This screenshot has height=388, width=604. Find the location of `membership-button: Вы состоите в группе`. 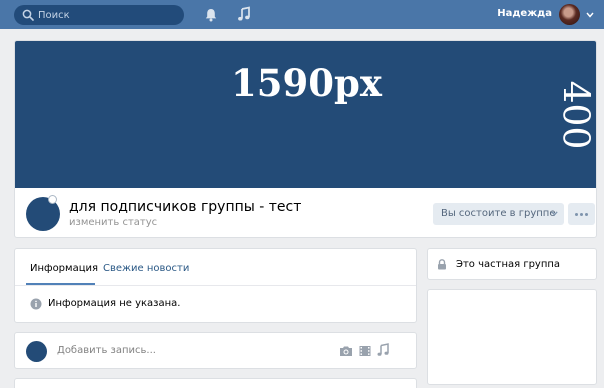

membership-button: Вы состоите в группе is located at coordinates (498, 214).